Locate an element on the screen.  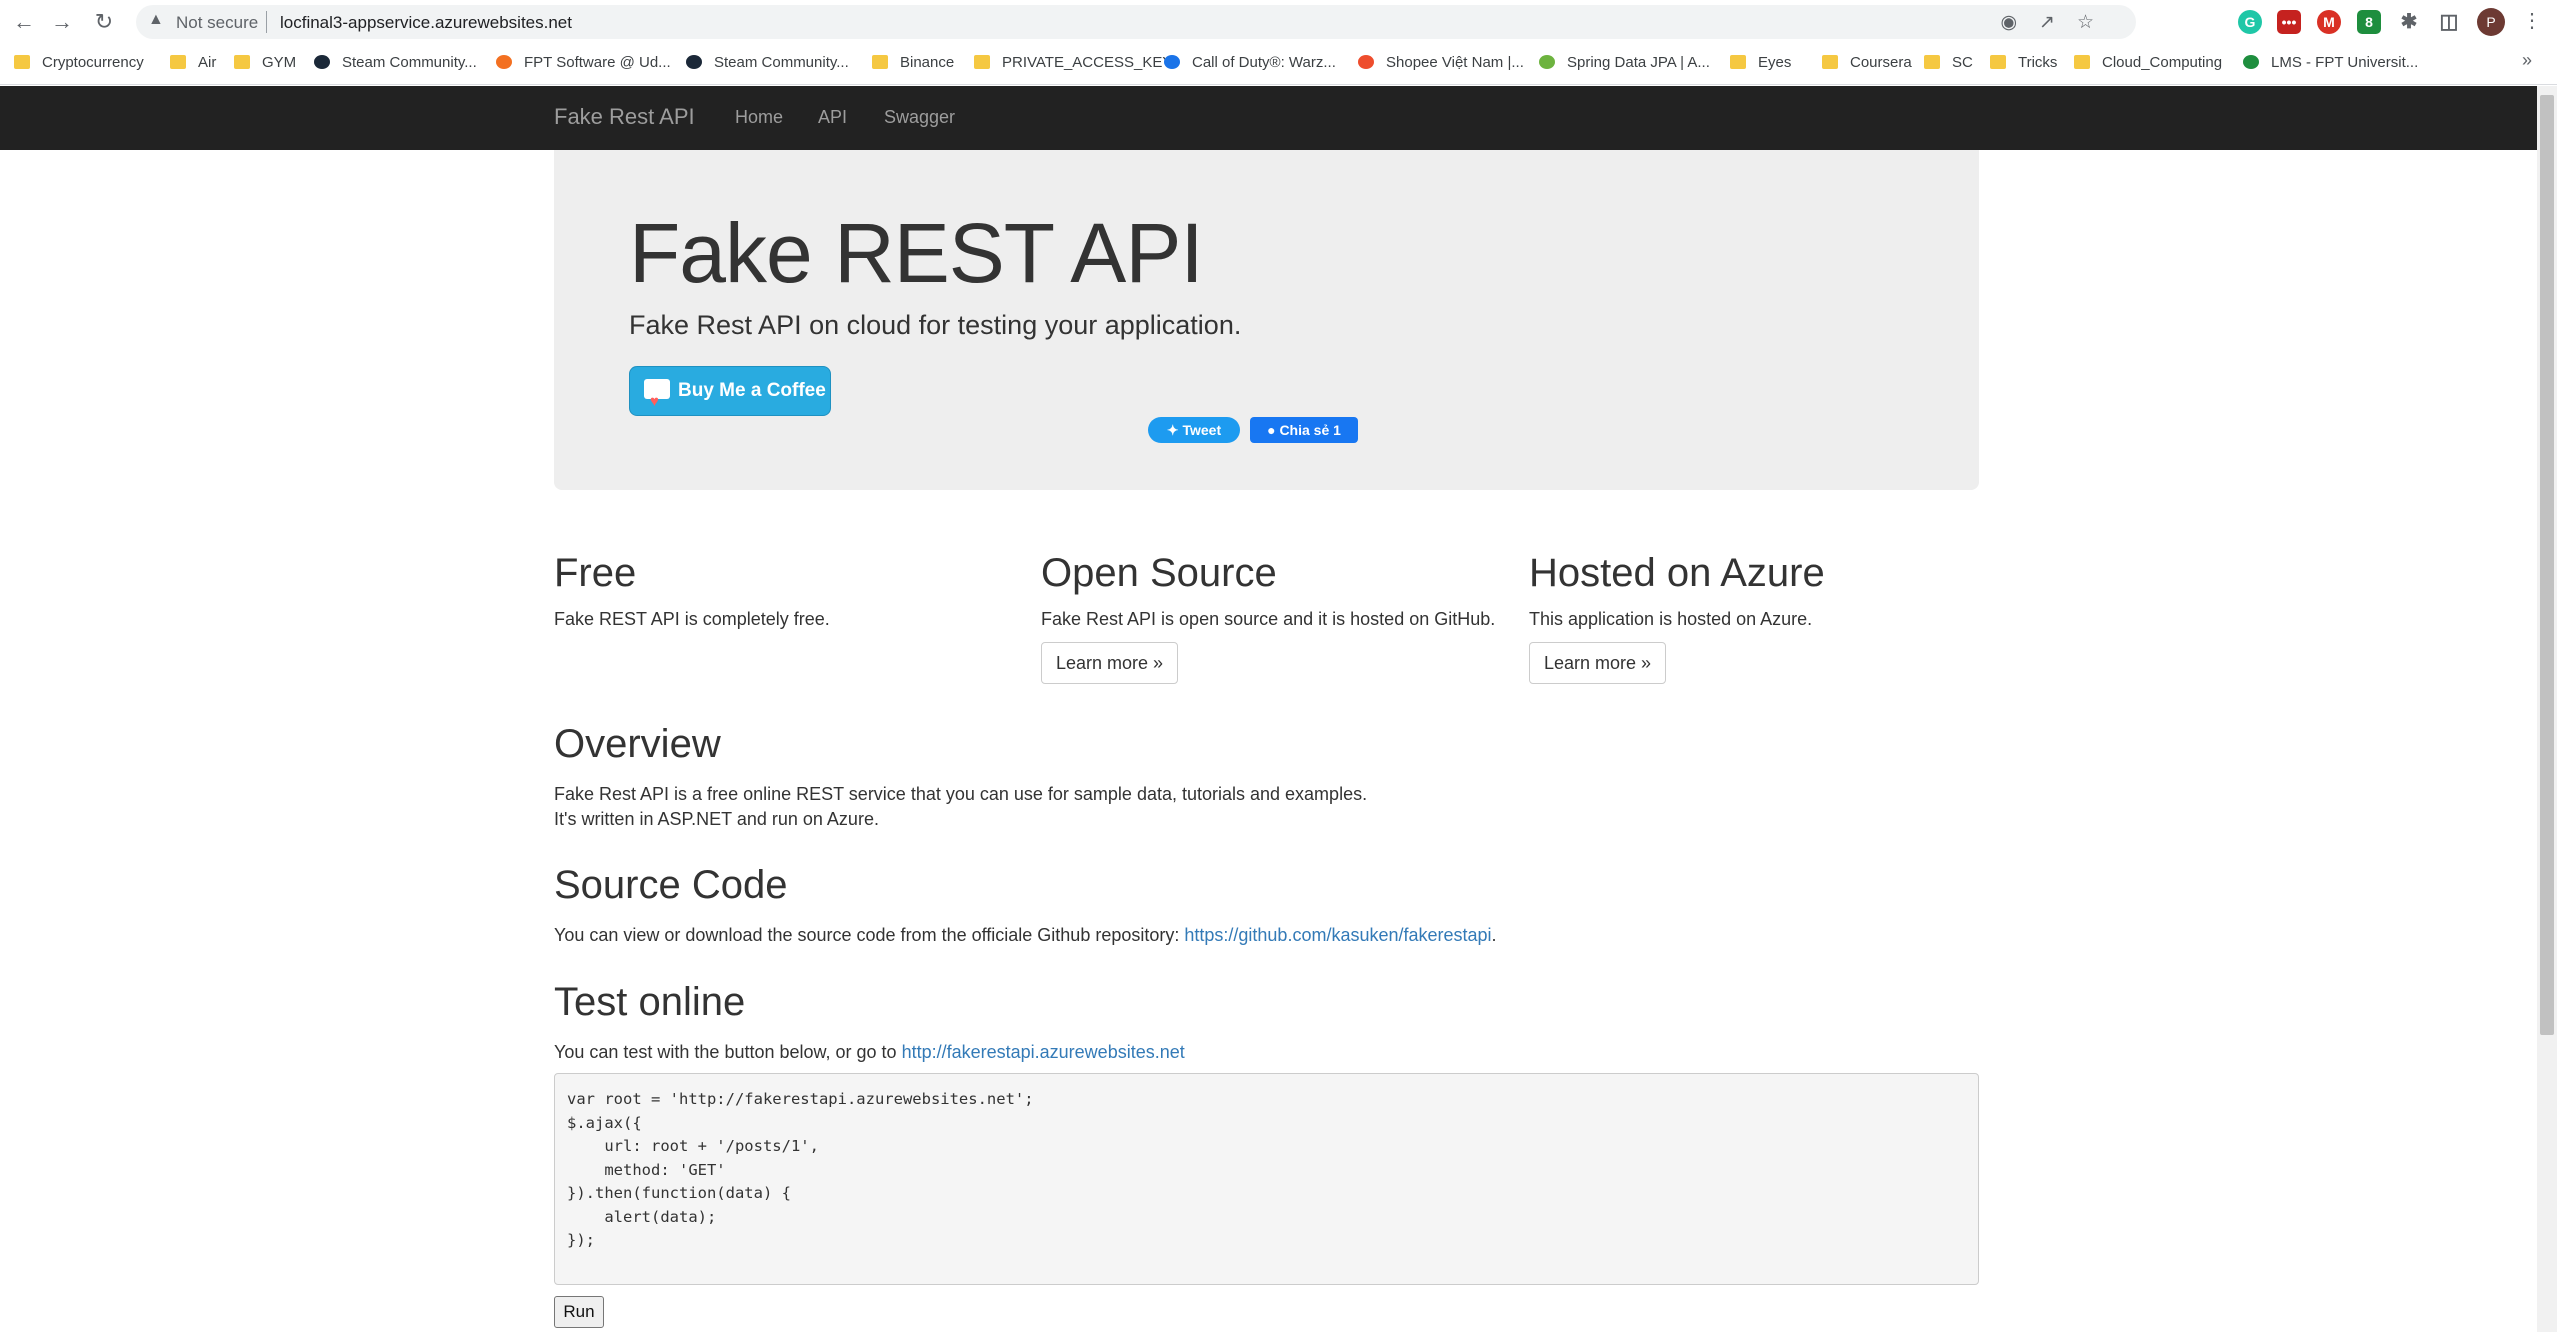
scrollbar-thumb is located at coordinates (2547, 565).